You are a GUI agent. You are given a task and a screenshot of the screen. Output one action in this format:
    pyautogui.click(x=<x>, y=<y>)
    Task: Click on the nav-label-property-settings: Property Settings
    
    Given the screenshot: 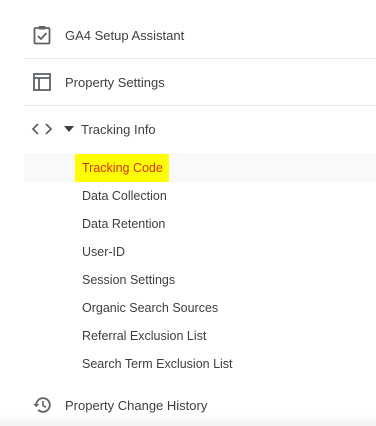 What is the action you would take?
    pyautogui.click(x=115, y=82)
    